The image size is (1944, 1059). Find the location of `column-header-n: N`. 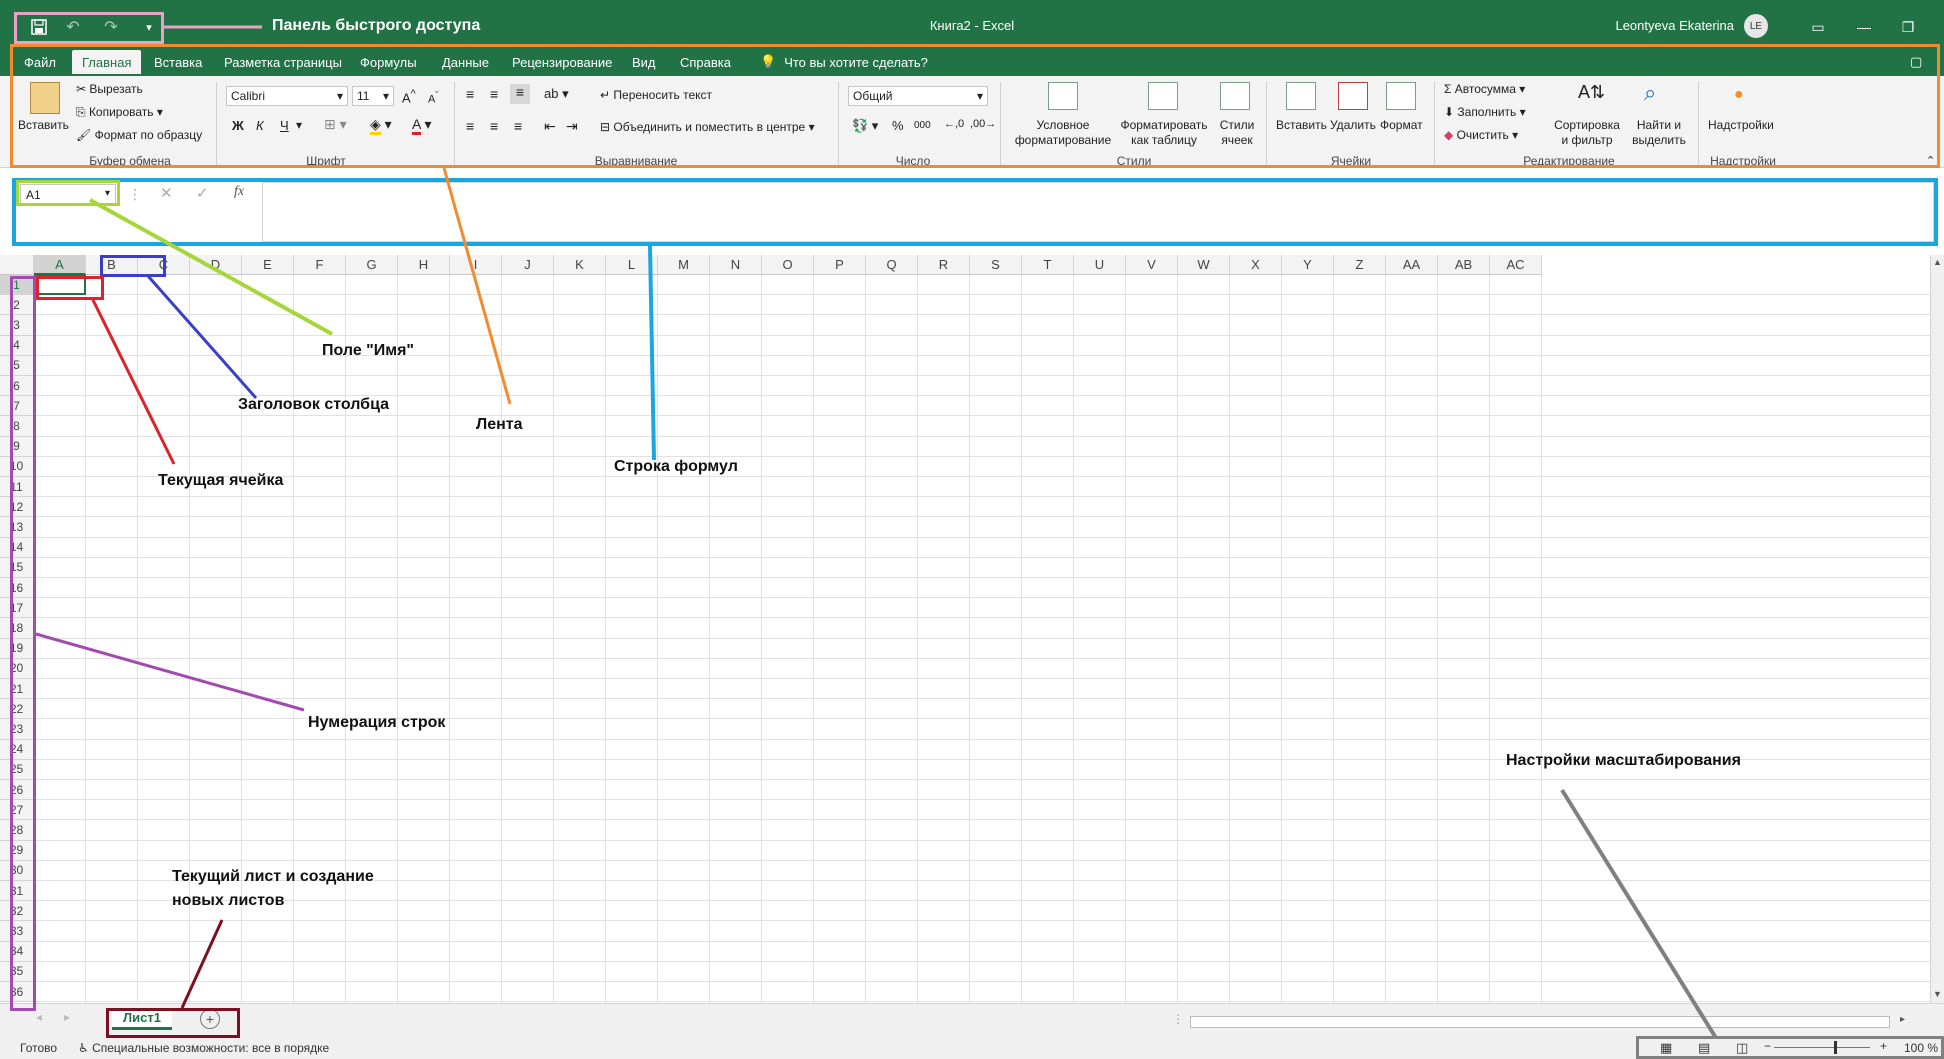

column-header-n: N is located at coordinates (736, 265).